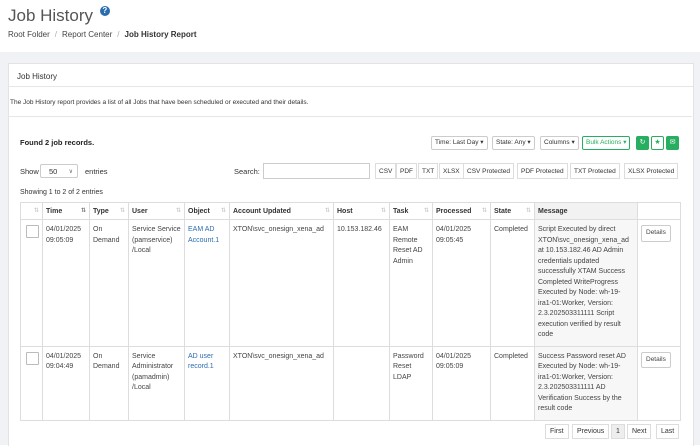  What do you see at coordinates (156, 283) in the screenshot?
I see `user-cell: Service Service (pamservice) /Local` at bounding box center [156, 283].